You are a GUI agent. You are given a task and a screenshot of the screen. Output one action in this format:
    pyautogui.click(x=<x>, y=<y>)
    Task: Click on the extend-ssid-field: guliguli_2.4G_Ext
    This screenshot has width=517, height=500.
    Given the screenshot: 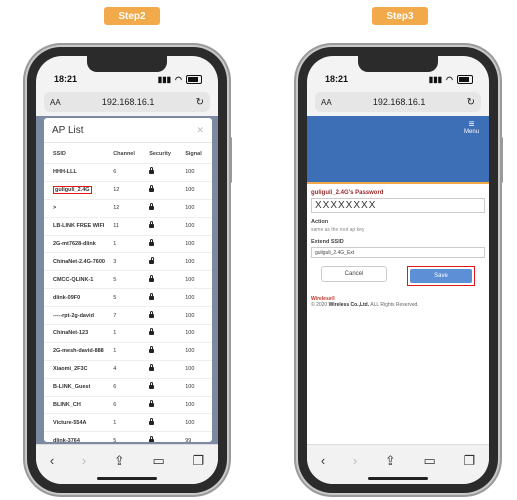 What is the action you would take?
    pyautogui.click(x=398, y=252)
    